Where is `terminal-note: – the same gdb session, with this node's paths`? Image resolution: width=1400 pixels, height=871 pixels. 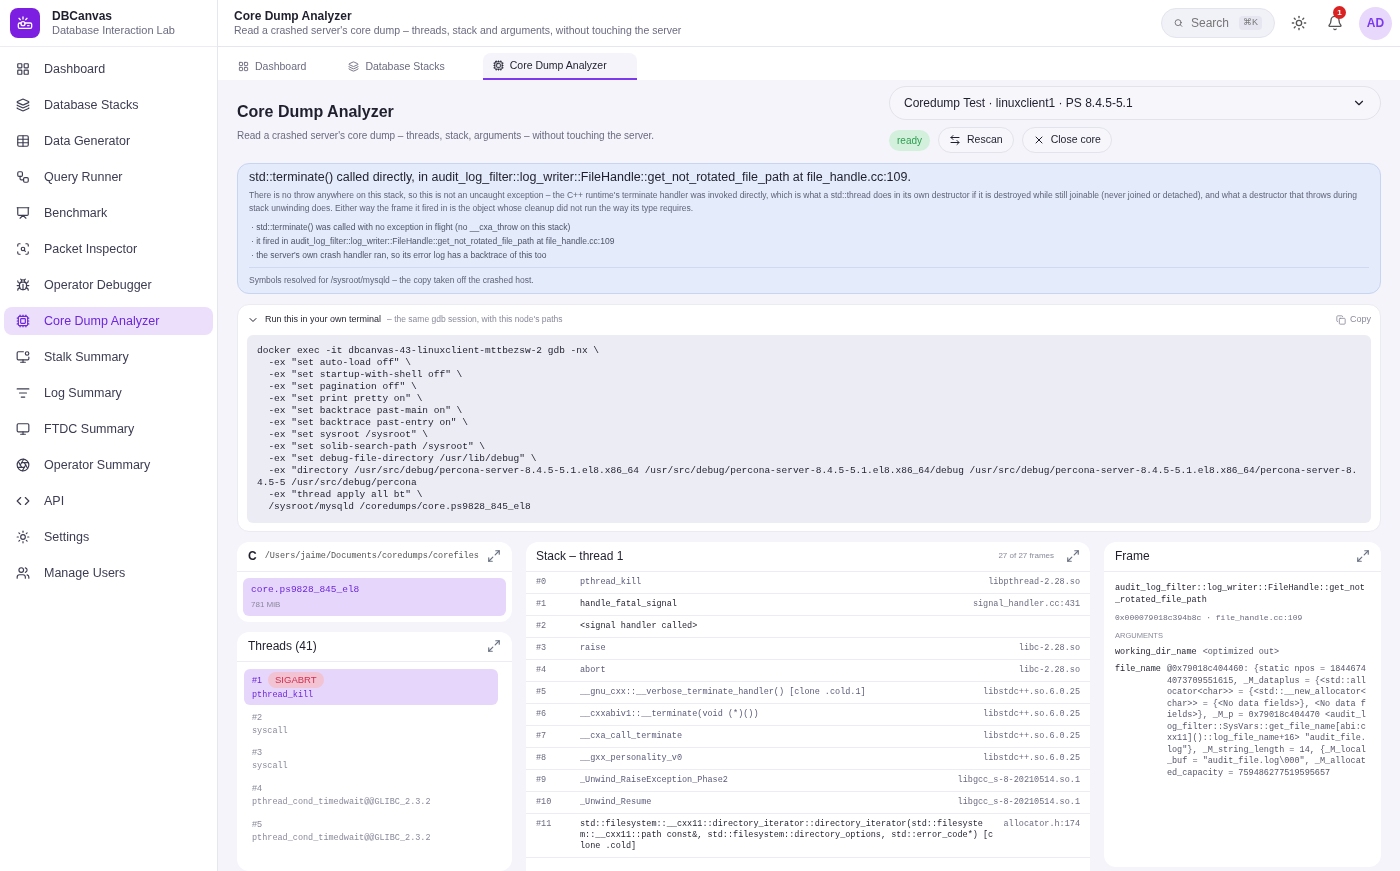 terminal-note: – the same gdb session, with this node's paths is located at coordinates (475, 320).